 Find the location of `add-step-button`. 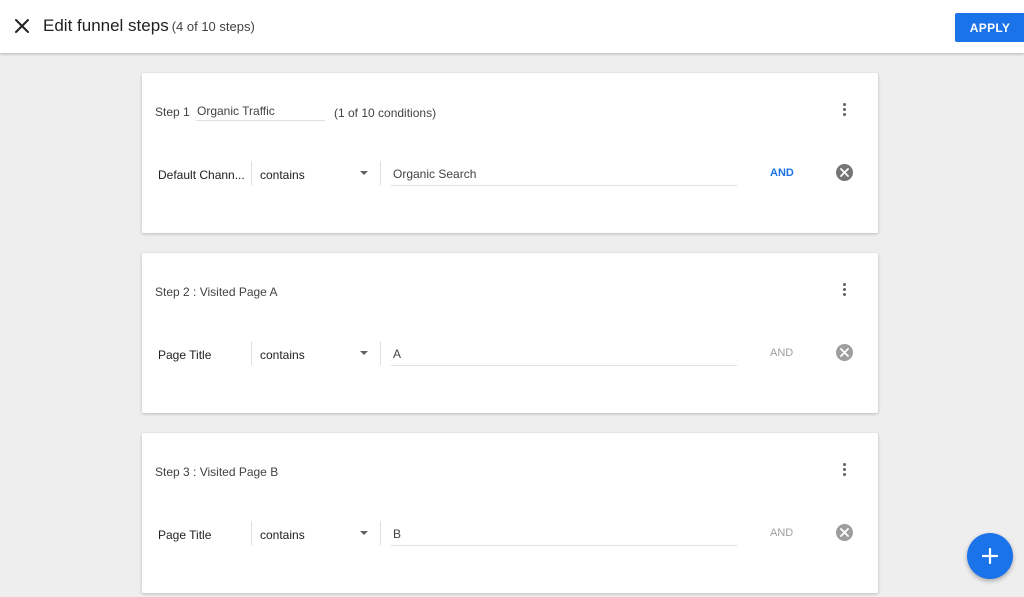

add-step-button is located at coordinates (990, 556).